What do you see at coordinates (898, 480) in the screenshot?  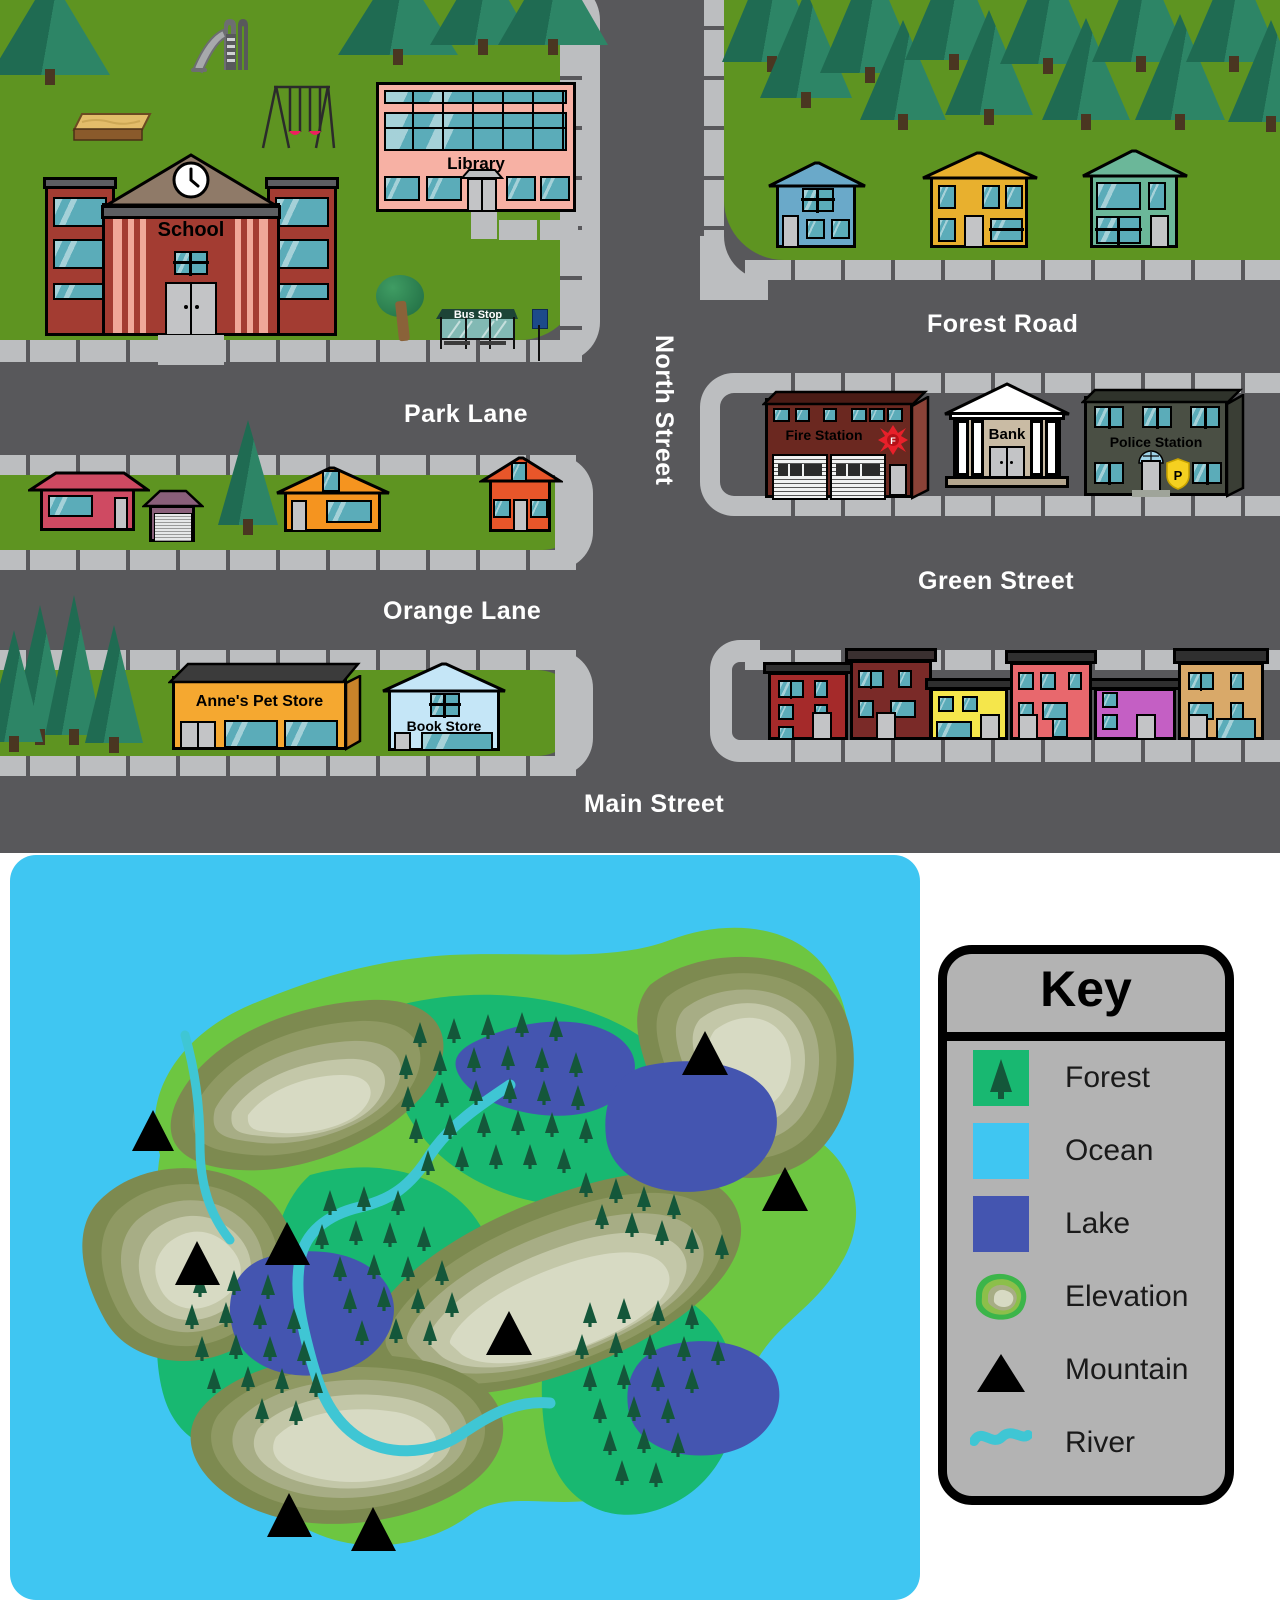 I see `fire-station-door` at bounding box center [898, 480].